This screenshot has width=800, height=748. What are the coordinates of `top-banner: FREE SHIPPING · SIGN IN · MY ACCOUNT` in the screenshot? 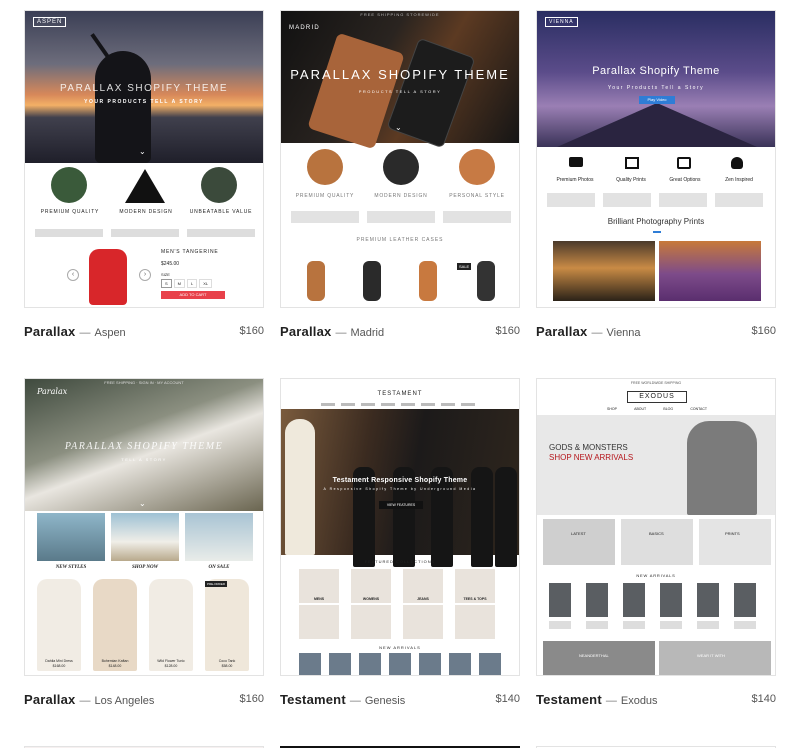 It's located at (144, 382).